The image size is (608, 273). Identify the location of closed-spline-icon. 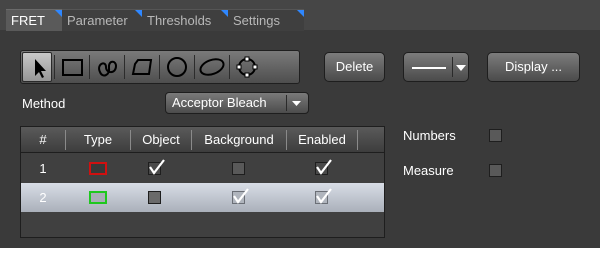
(247, 67).